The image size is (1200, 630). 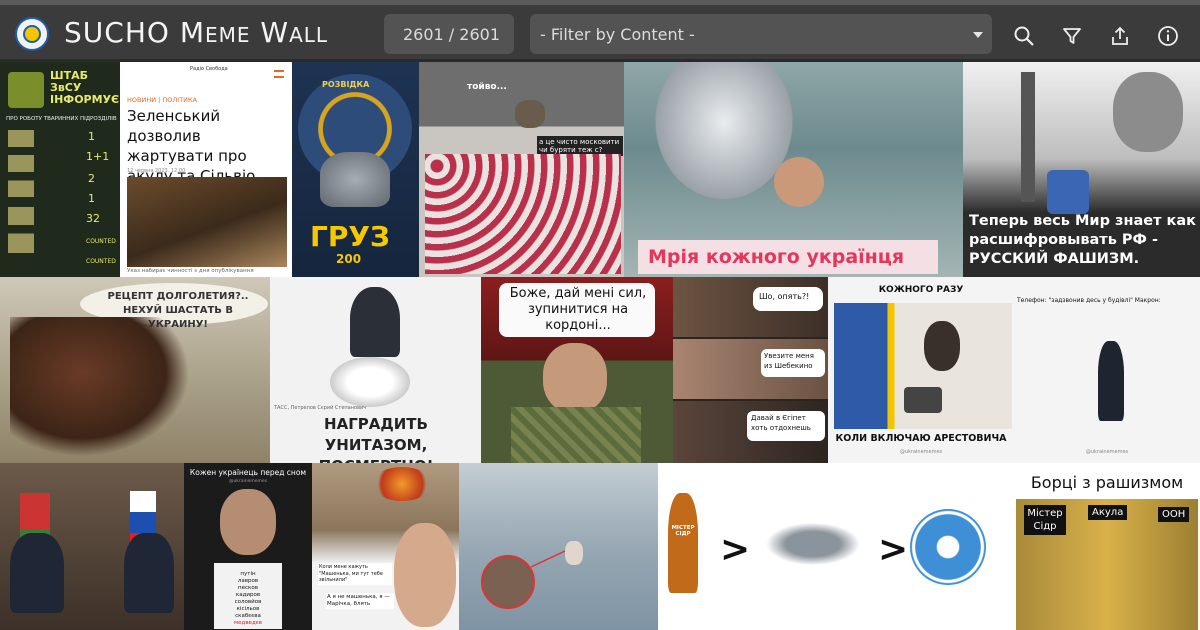 I want to click on cider-bottle-label: МІСТЕР СІДР, so click(x=683, y=531).